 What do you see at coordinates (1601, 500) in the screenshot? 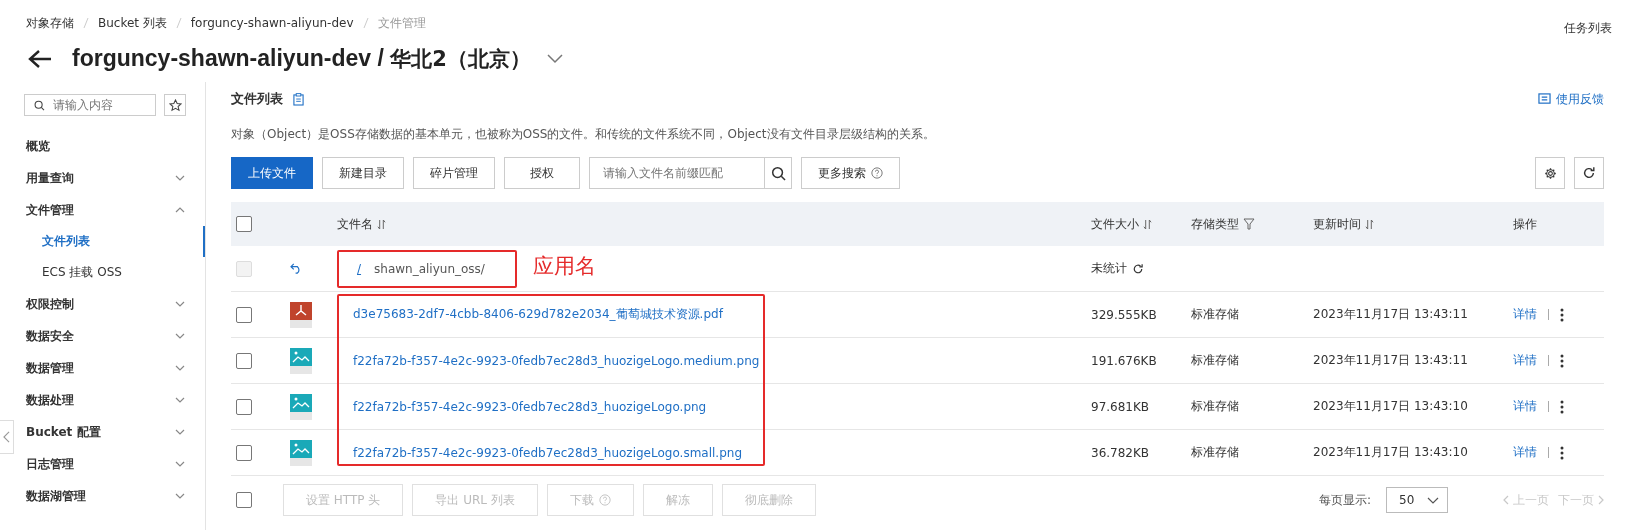
I see `chevron-right-icon` at bounding box center [1601, 500].